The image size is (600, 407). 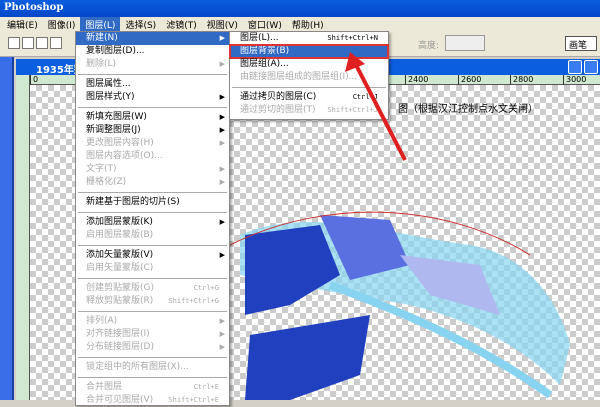 What do you see at coordinates (106, 182) in the screenshot?
I see `menu-item-label: 栅格化(Z)` at bounding box center [106, 182].